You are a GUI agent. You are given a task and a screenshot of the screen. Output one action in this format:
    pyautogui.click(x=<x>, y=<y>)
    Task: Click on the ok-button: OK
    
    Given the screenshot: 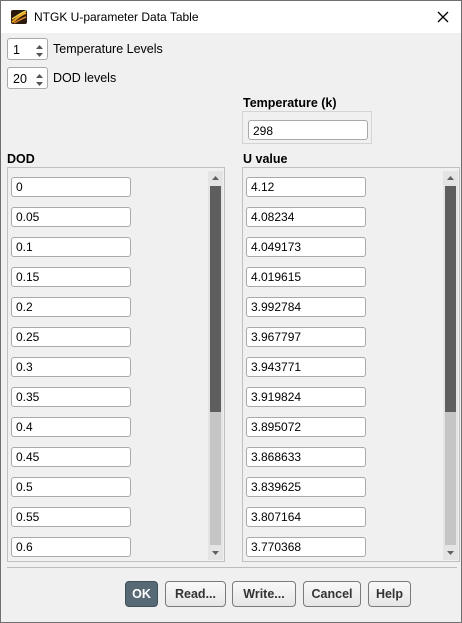 What is the action you would take?
    pyautogui.click(x=141, y=594)
    